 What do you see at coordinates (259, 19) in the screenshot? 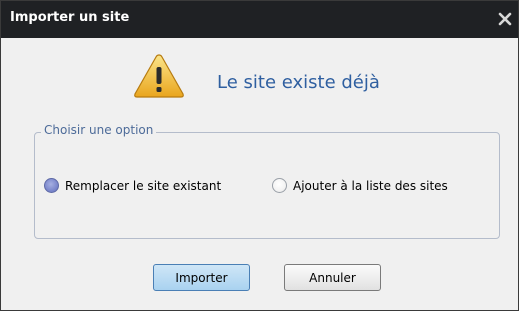
I see `title-bar: Importer un site` at bounding box center [259, 19].